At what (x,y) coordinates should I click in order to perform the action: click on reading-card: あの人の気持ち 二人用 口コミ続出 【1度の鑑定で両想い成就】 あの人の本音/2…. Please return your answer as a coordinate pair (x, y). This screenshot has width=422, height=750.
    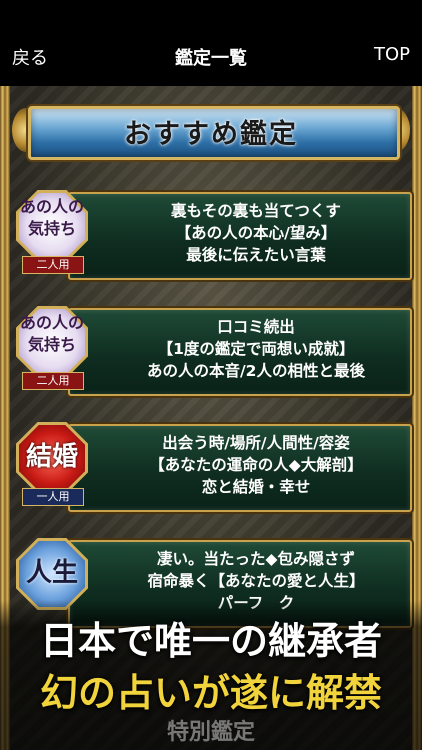
    Looking at the image, I should click on (211, 349).